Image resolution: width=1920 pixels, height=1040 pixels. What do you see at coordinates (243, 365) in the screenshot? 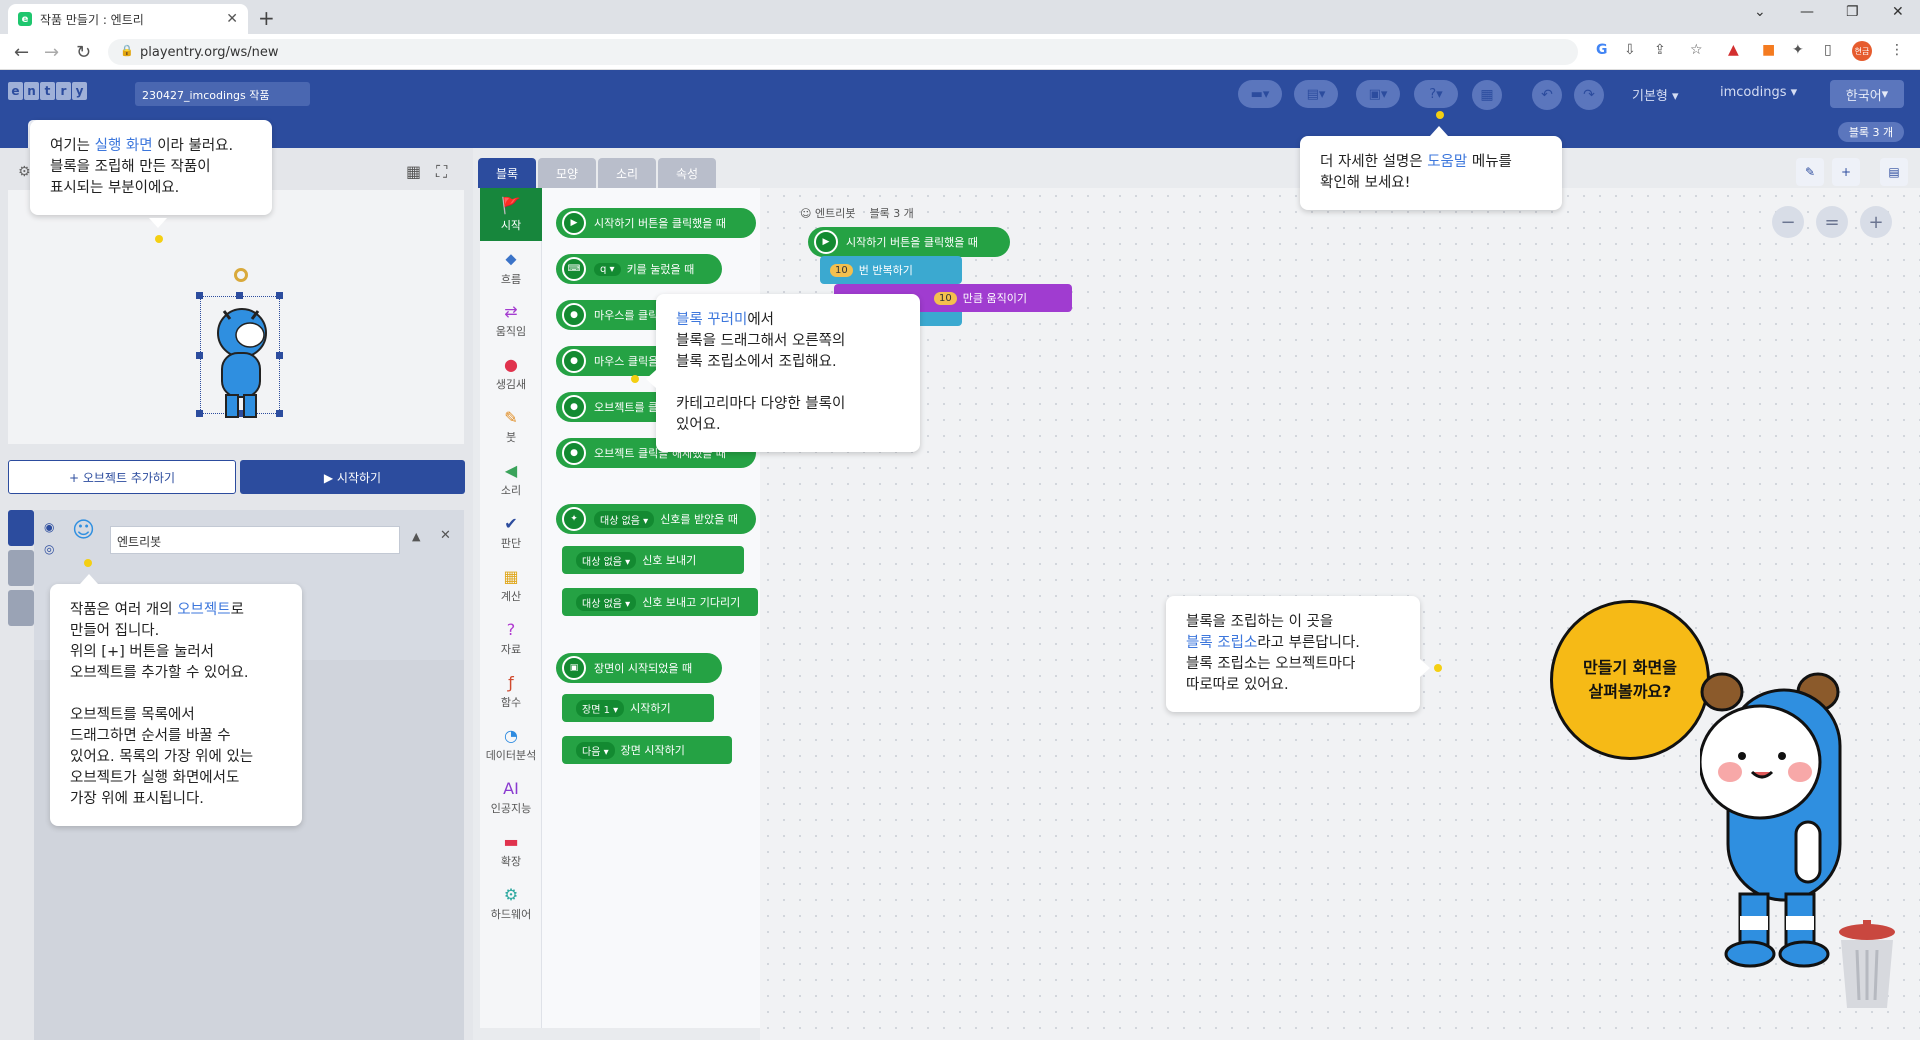
I see `entrybot-sprite` at bounding box center [243, 365].